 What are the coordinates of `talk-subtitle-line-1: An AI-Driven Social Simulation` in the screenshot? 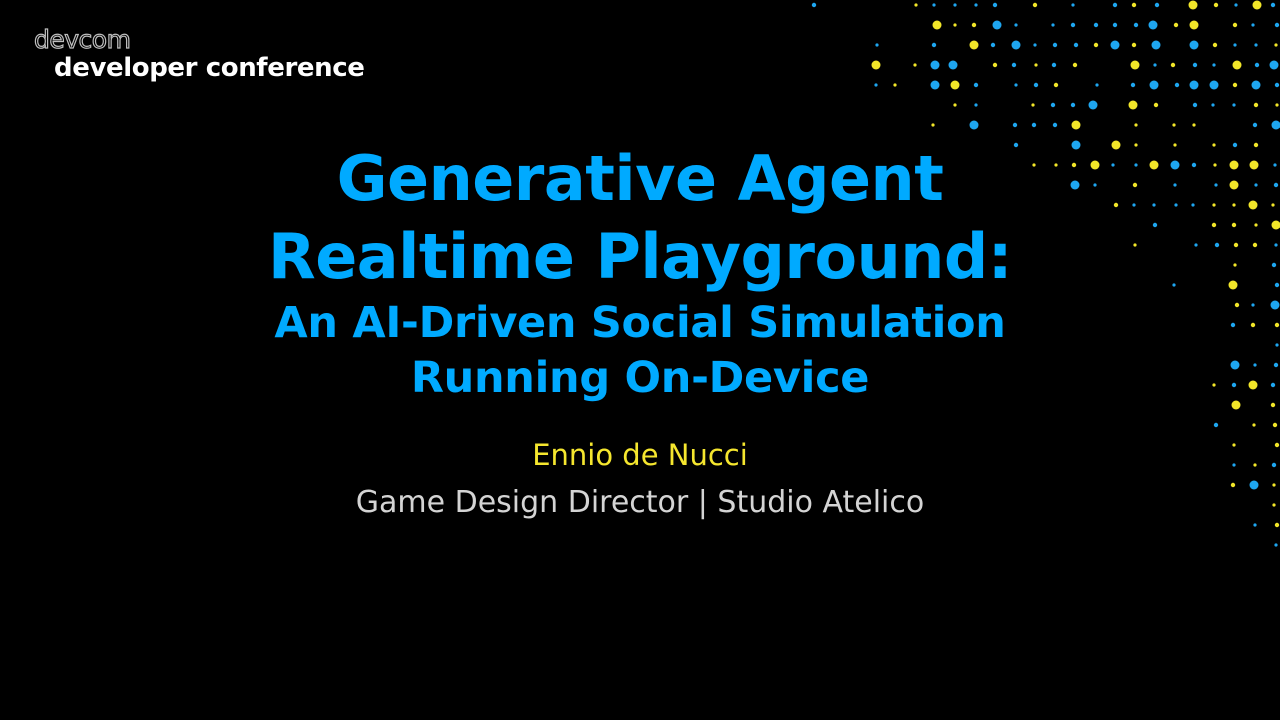 It's located at (640, 323).